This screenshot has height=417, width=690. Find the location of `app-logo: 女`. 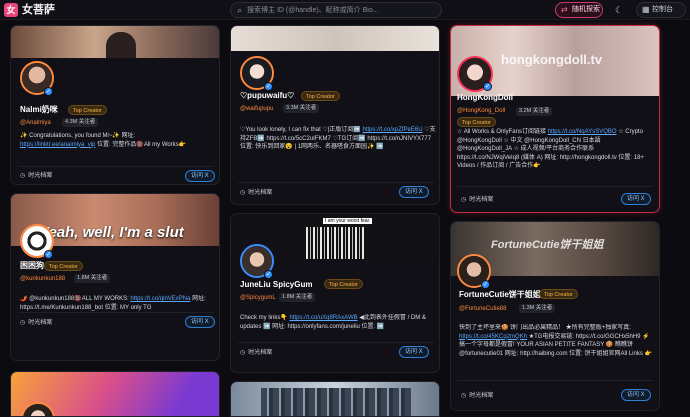

app-logo: 女 is located at coordinates (11, 10).